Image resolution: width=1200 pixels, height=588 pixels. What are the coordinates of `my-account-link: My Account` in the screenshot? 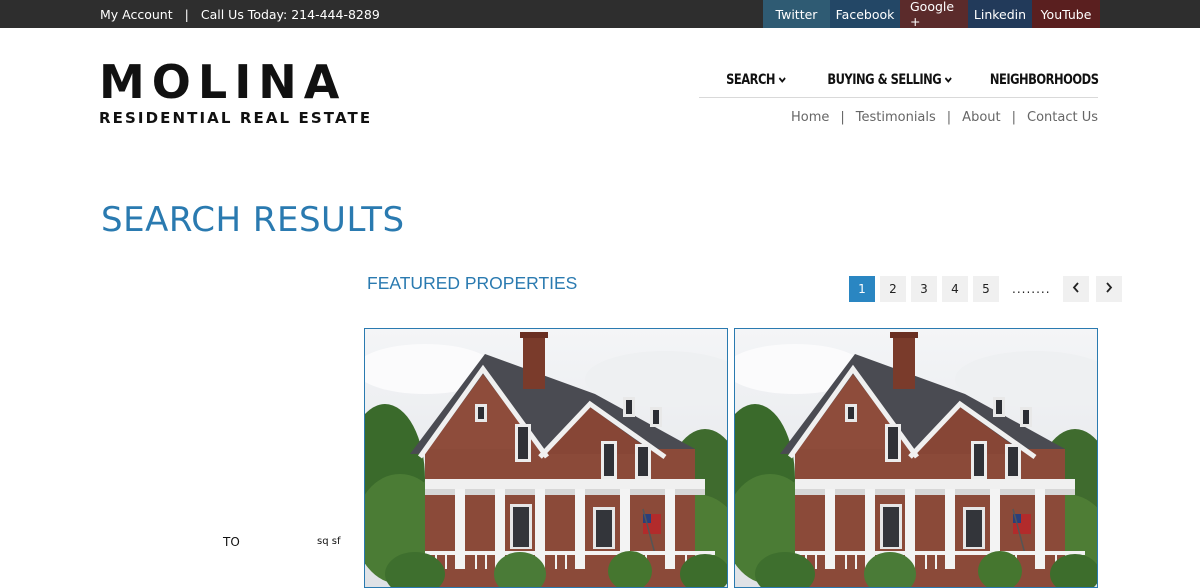 It's located at (136, 14).